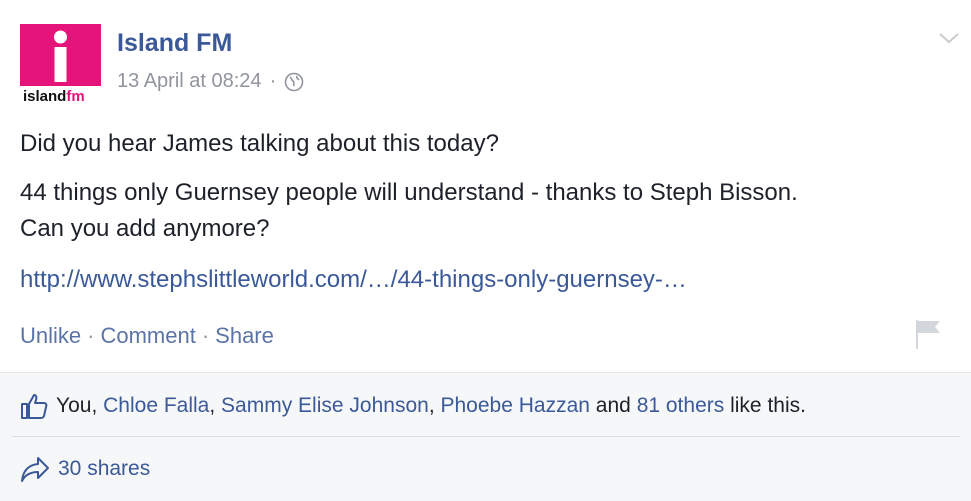  What do you see at coordinates (486, 436) in the screenshot?
I see `divider` at bounding box center [486, 436].